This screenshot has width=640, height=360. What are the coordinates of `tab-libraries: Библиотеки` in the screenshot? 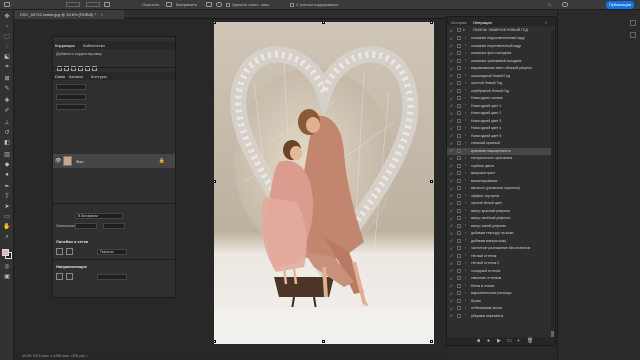 It's located at (94, 45).